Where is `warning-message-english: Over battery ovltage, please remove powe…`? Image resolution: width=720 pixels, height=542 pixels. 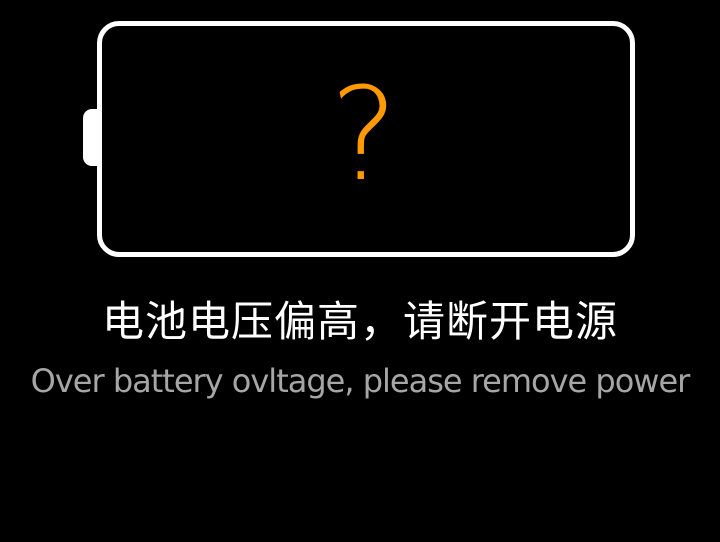
warning-message-english: Over battery ovltage, please remove powe… is located at coordinates (360, 381).